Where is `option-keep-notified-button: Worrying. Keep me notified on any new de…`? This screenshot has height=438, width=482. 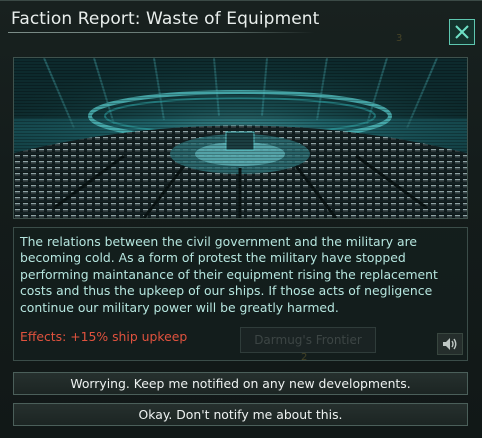 option-keep-notified-button: Worrying. Keep me notified on any new de… is located at coordinates (240, 383).